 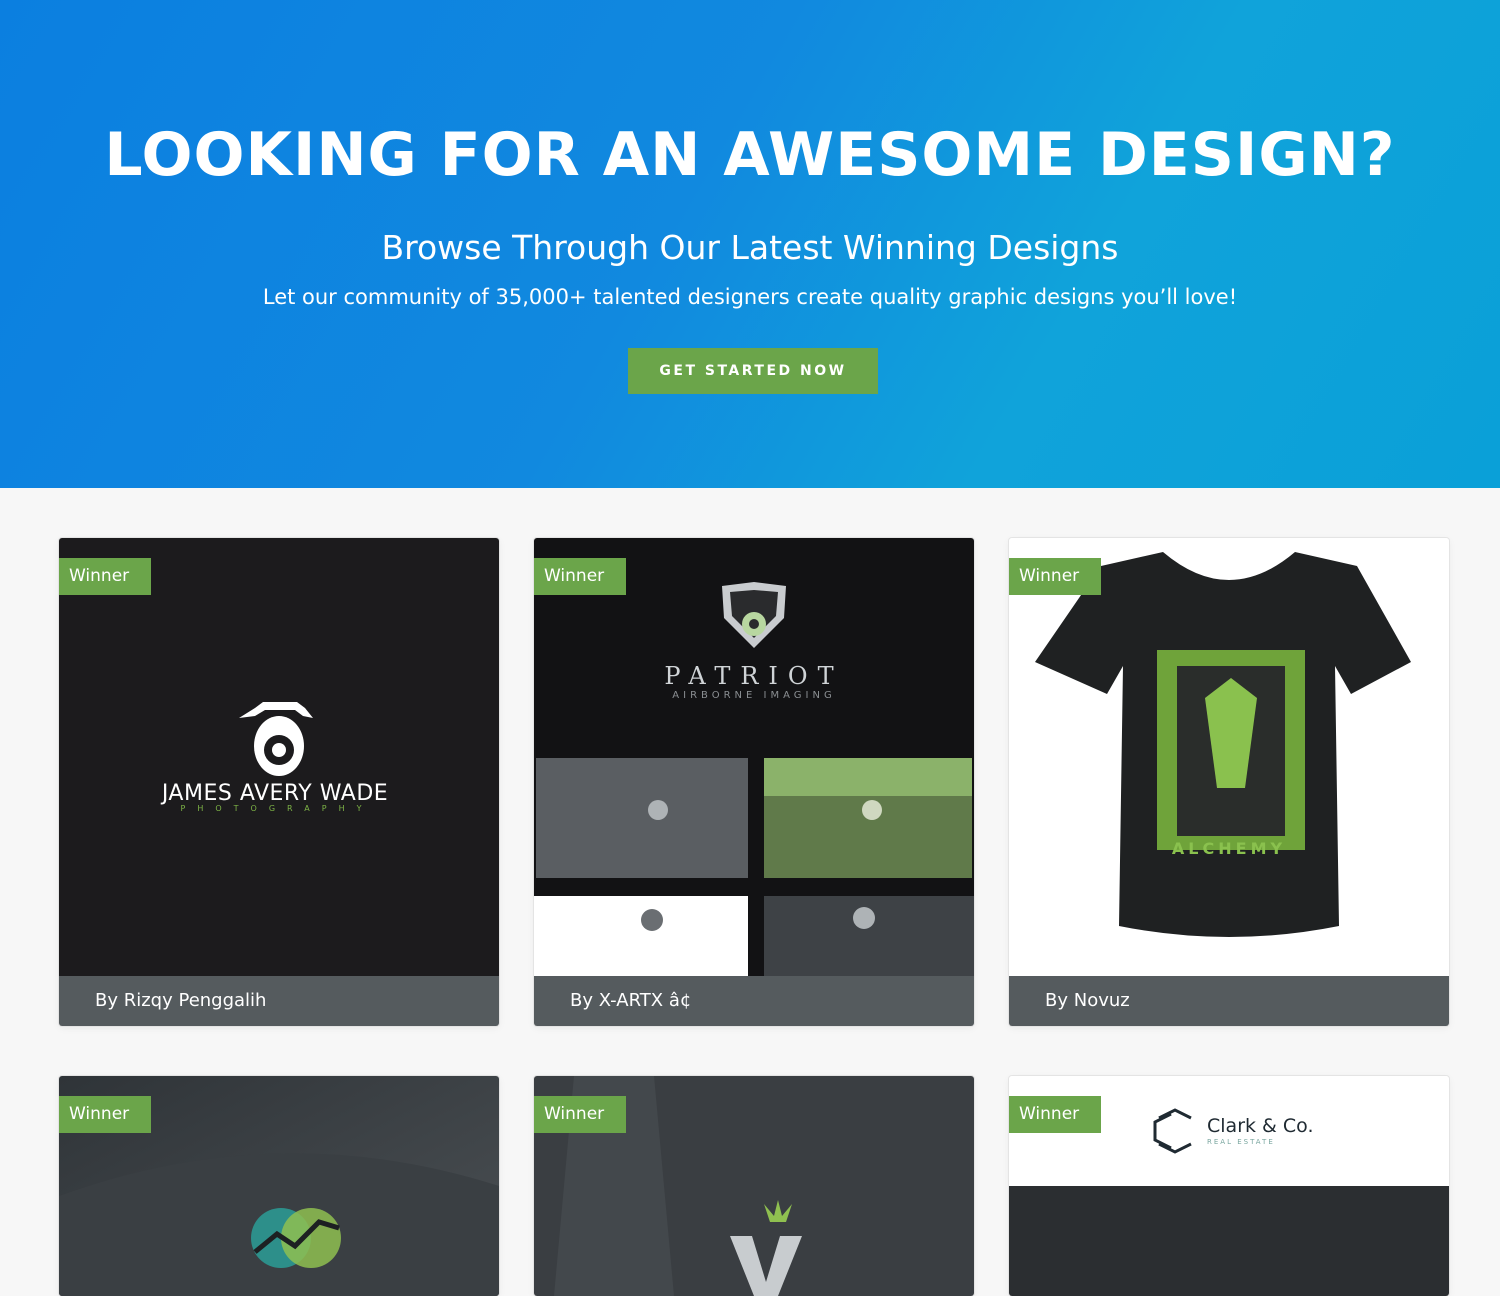 What do you see at coordinates (1229, 848) in the screenshot?
I see `logo-sub-text: ALCHEMY` at bounding box center [1229, 848].